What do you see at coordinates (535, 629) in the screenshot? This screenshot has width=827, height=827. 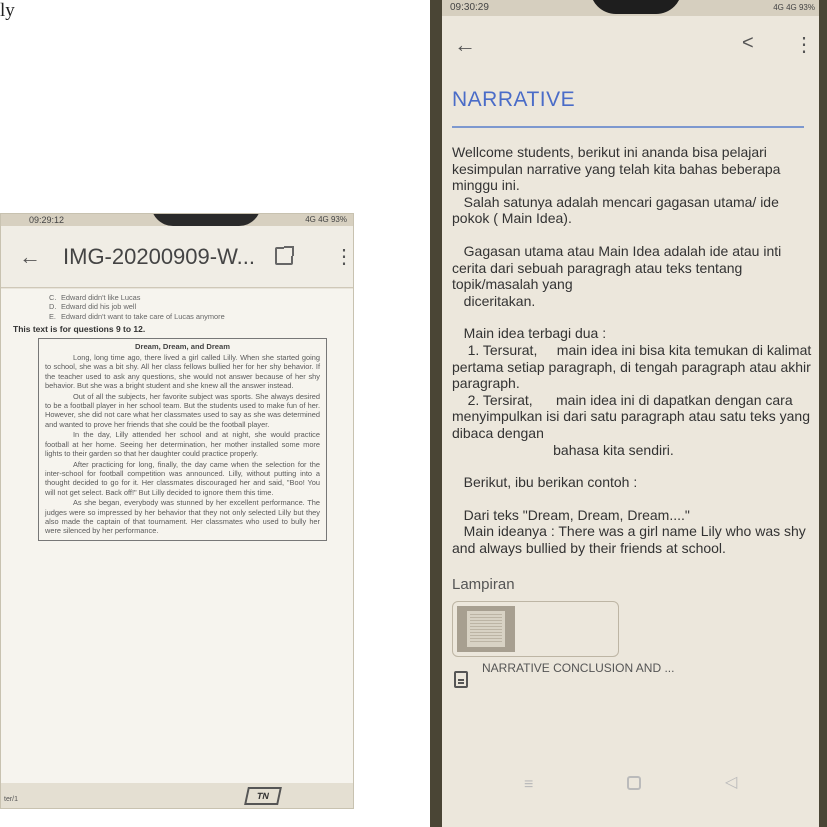 I see `attachment-card` at bounding box center [535, 629].